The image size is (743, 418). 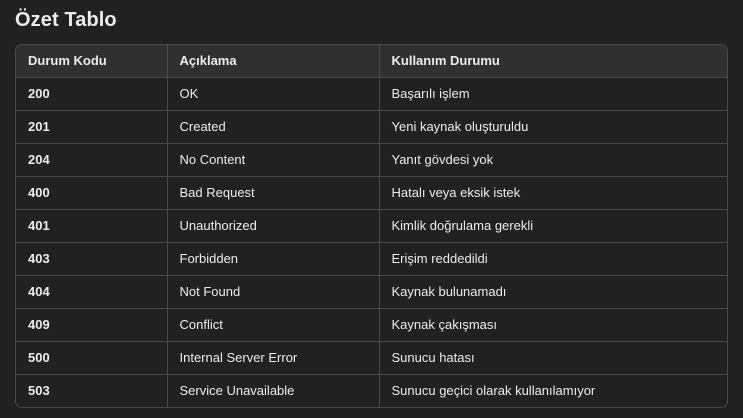 I want to click on cell-description: Bad Request, so click(x=273, y=193).